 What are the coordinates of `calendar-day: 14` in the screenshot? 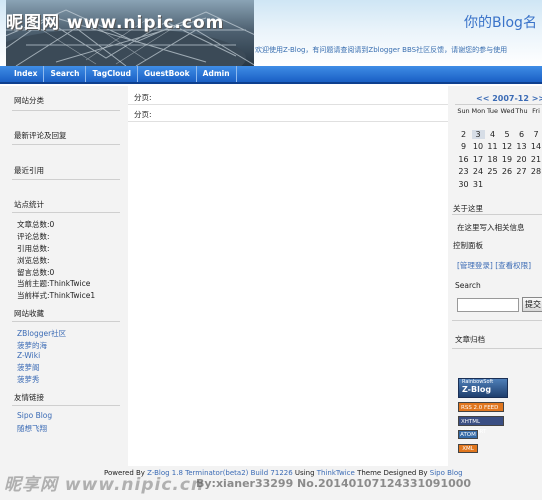 It's located at (536, 146).